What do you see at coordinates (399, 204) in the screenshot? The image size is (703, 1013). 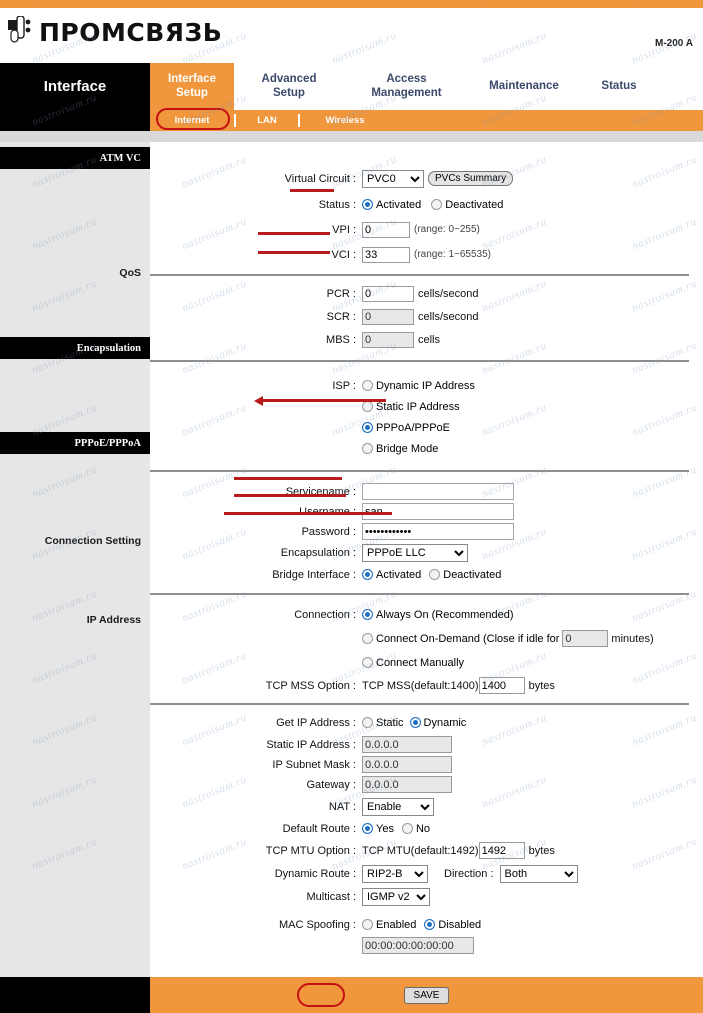 I see `status-activated-label: Activated` at bounding box center [399, 204].